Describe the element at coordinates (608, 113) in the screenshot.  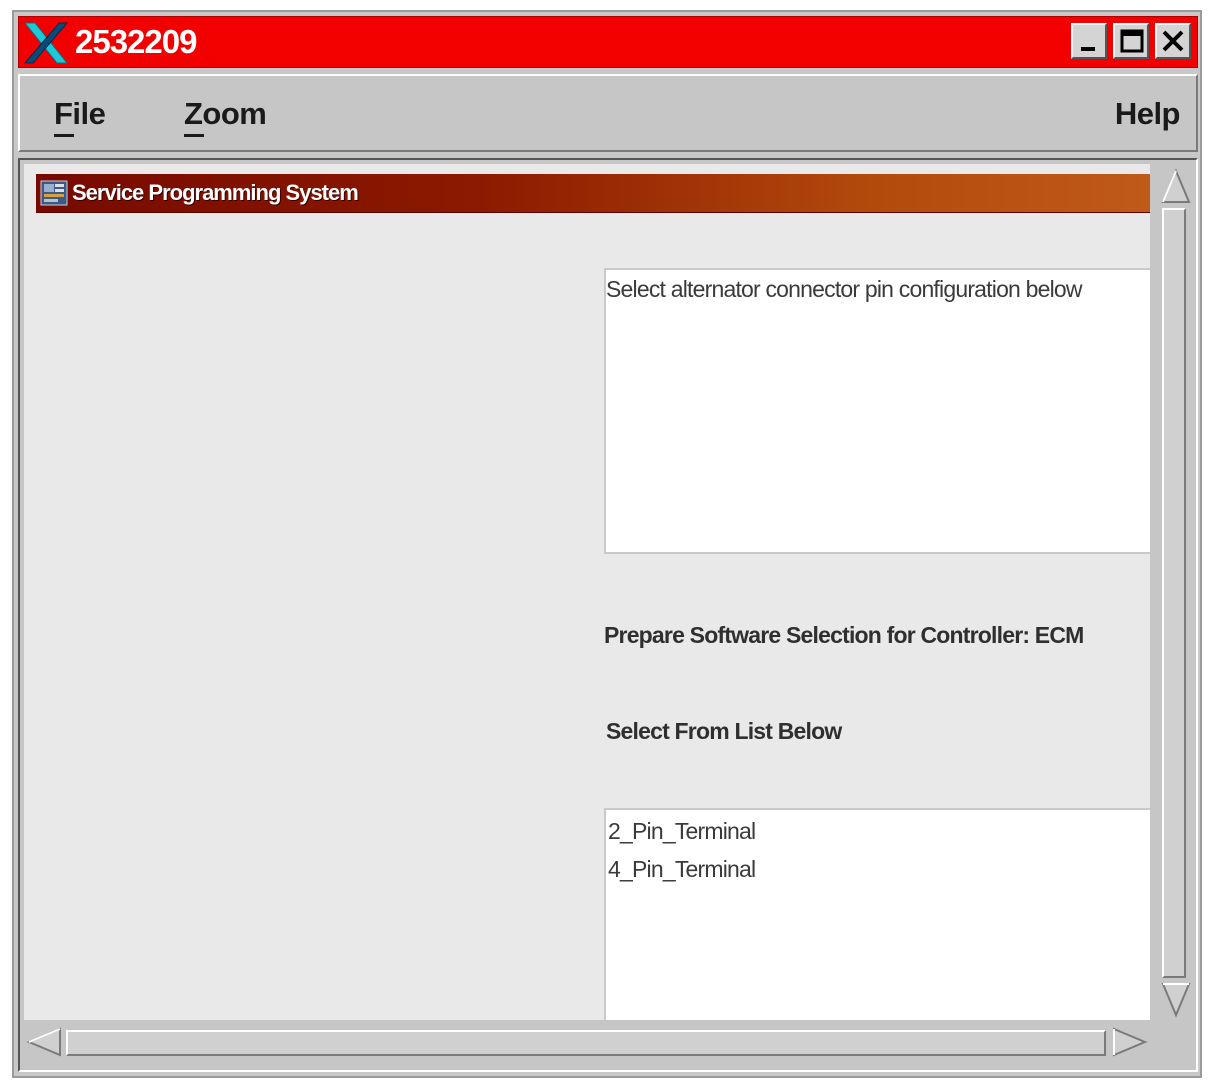
I see `menu-bar: File Zoom Help` at that location.